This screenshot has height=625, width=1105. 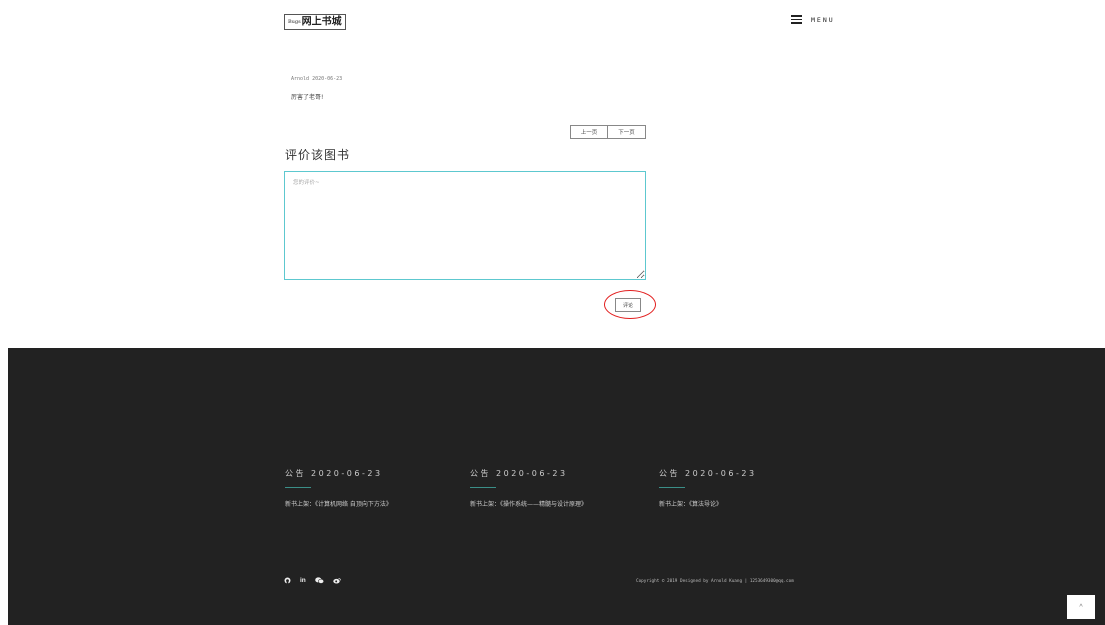 I want to click on notice-body: 新书上架：《操作系统——精髓与设计原理》, so click(x=560, y=503).